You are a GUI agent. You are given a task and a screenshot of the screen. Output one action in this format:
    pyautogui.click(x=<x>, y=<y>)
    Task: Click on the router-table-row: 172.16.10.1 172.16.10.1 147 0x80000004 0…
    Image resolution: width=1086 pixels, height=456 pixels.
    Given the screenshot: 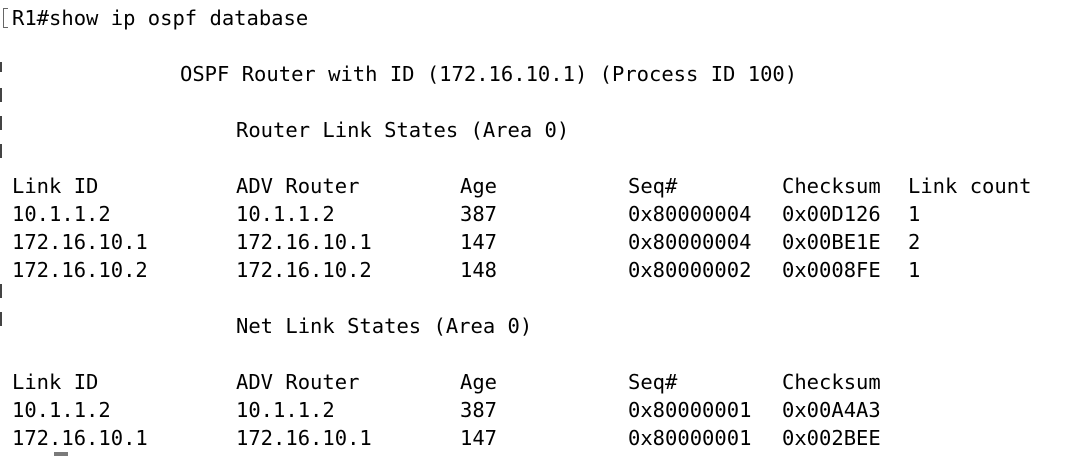 What is the action you would take?
    pyautogui.click(x=466, y=242)
    